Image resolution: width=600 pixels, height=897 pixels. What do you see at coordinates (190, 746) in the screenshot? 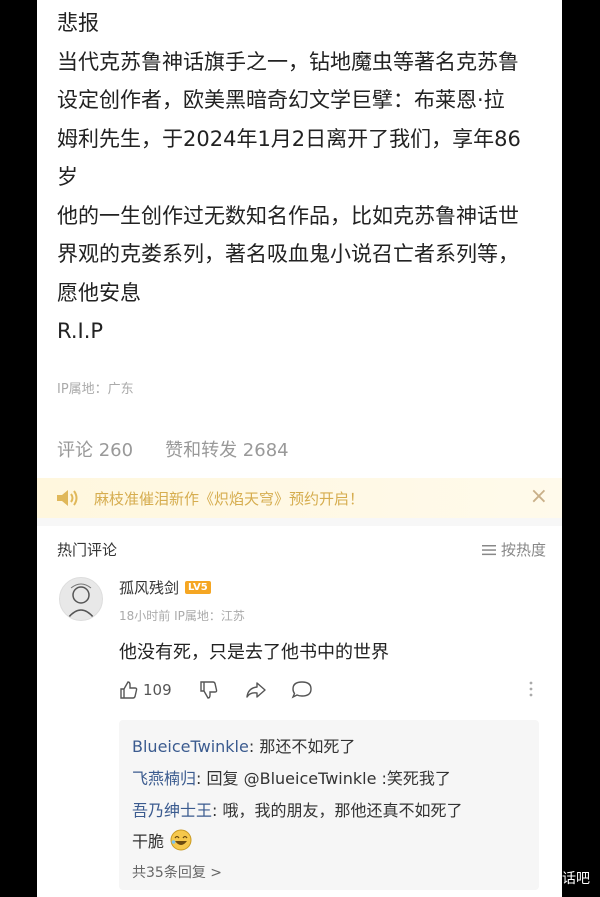
I see `reply-author: BlueiceTwinkle` at bounding box center [190, 746].